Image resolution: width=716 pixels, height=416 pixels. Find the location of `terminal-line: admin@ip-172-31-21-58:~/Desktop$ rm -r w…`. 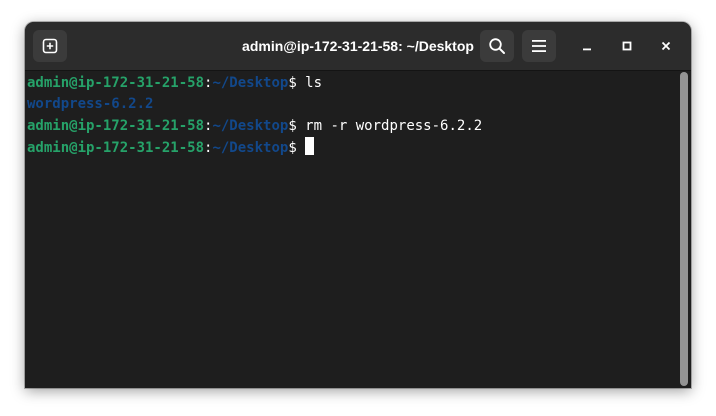

terminal-line: admin@ip-172-31-21-58:~/Desktop$ rm -r w… is located at coordinates (351, 126).